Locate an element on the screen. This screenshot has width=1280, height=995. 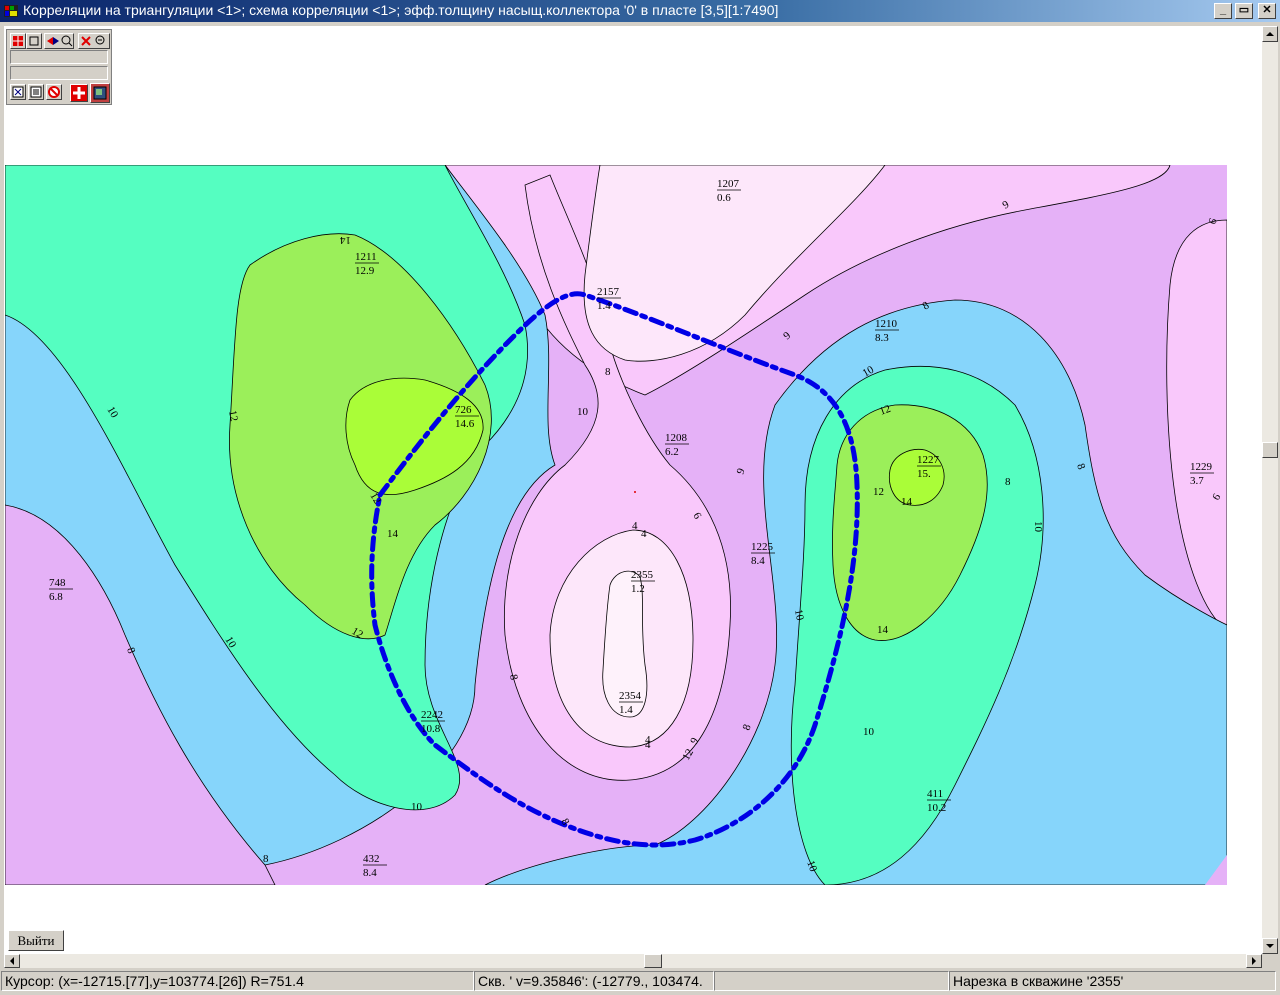
frame-icon is located at coordinates (34, 41).